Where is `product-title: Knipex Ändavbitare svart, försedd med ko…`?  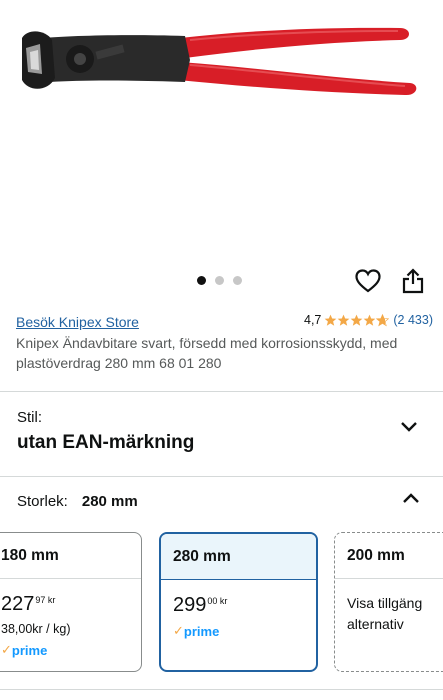 product-title: Knipex Ändavbitare svart, försedd med ko… is located at coordinates (207, 353).